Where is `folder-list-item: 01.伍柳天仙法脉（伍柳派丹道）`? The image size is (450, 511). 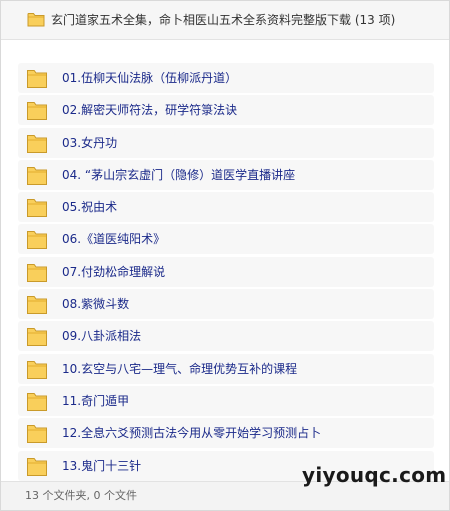 folder-list-item: 01.伍柳天仙法脉（伍柳派丹道） is located at coordinates (226, 78).